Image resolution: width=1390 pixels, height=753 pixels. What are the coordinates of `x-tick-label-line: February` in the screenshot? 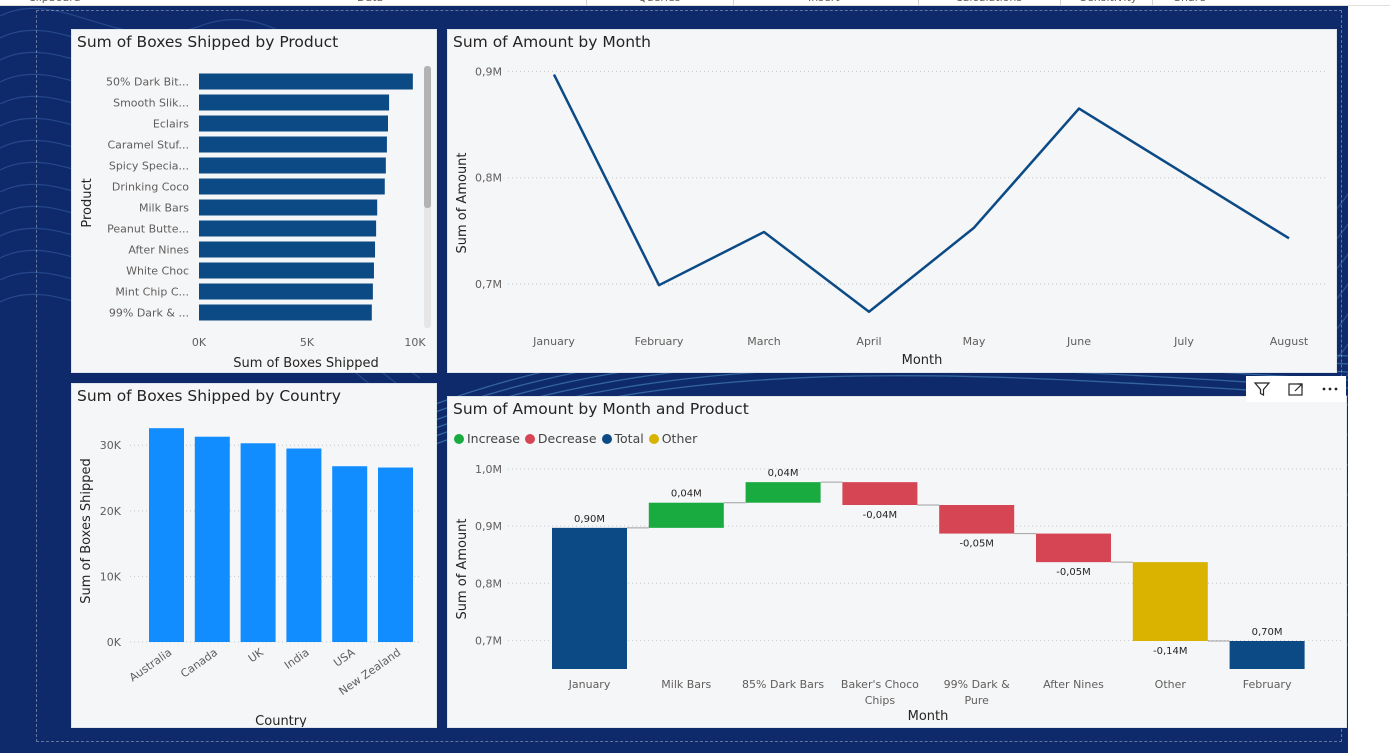 It's located at (1267, 684).